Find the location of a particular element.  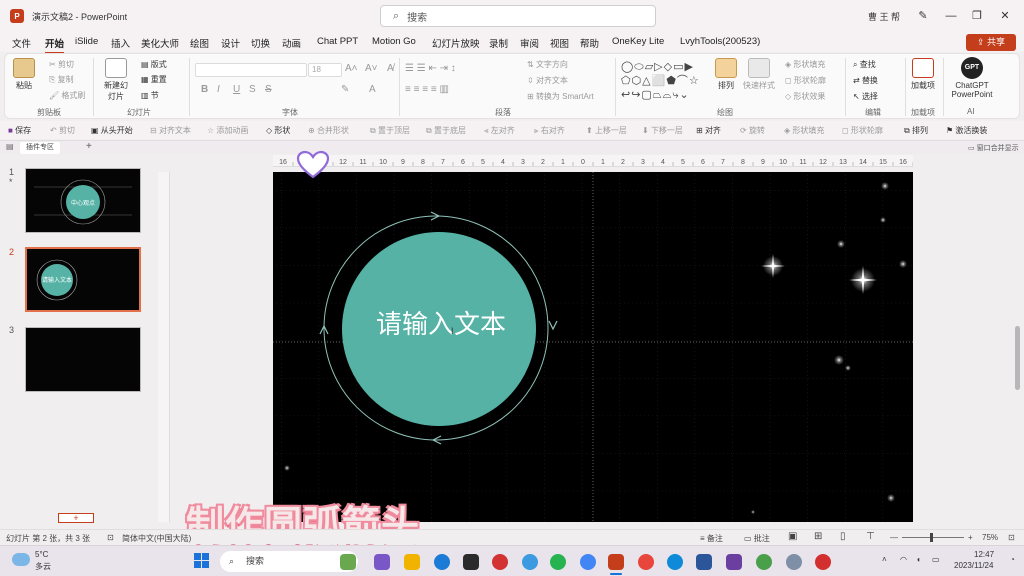

cut-button: ✂ 剪切 is located at coordinates (61, 64).